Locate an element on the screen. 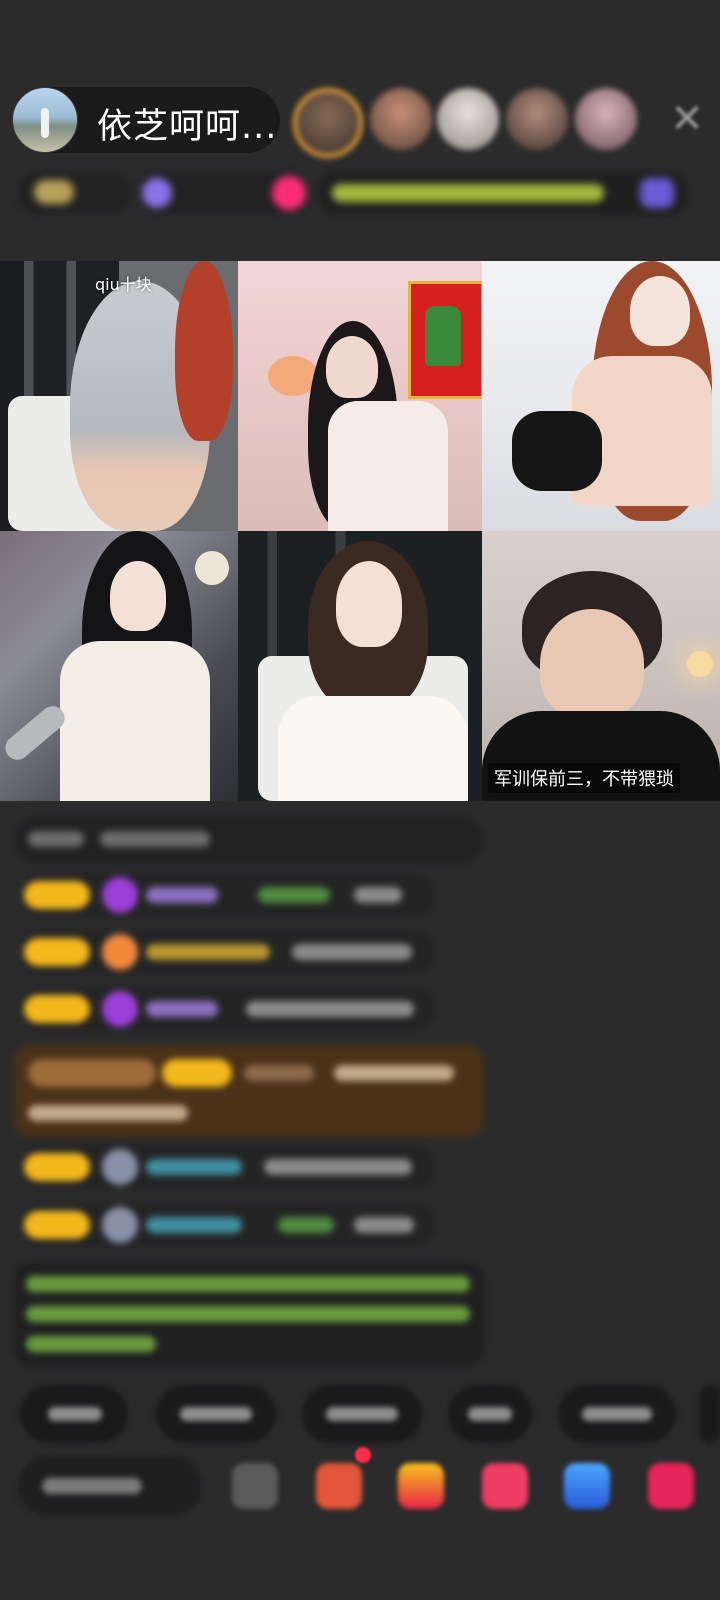  close-icon: ✕ is located at coordinates (687, 119).